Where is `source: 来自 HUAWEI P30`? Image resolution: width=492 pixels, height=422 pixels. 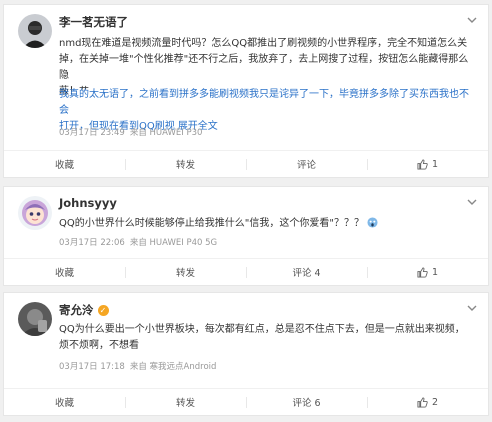
source: 来自 HUAWEI P30 is located at coordinates (166, 133).